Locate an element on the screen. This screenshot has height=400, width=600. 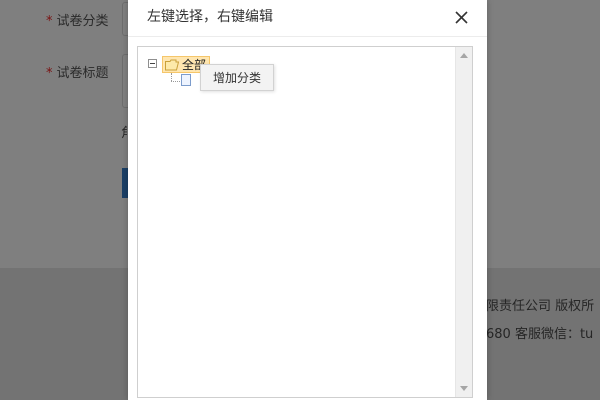
file-icon is located at coordinates (186, 80).